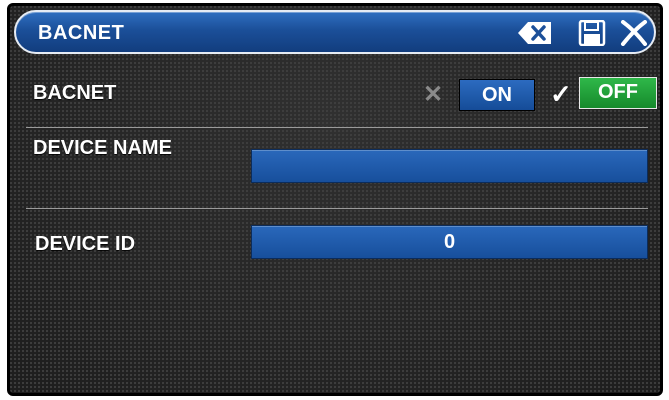 The width and height of the screenshot is (669, 400). What do you see at coordinates (497, 95) in the screenshot?
I see `bacnet-on-button: ON` at bounding box center [497, 95].